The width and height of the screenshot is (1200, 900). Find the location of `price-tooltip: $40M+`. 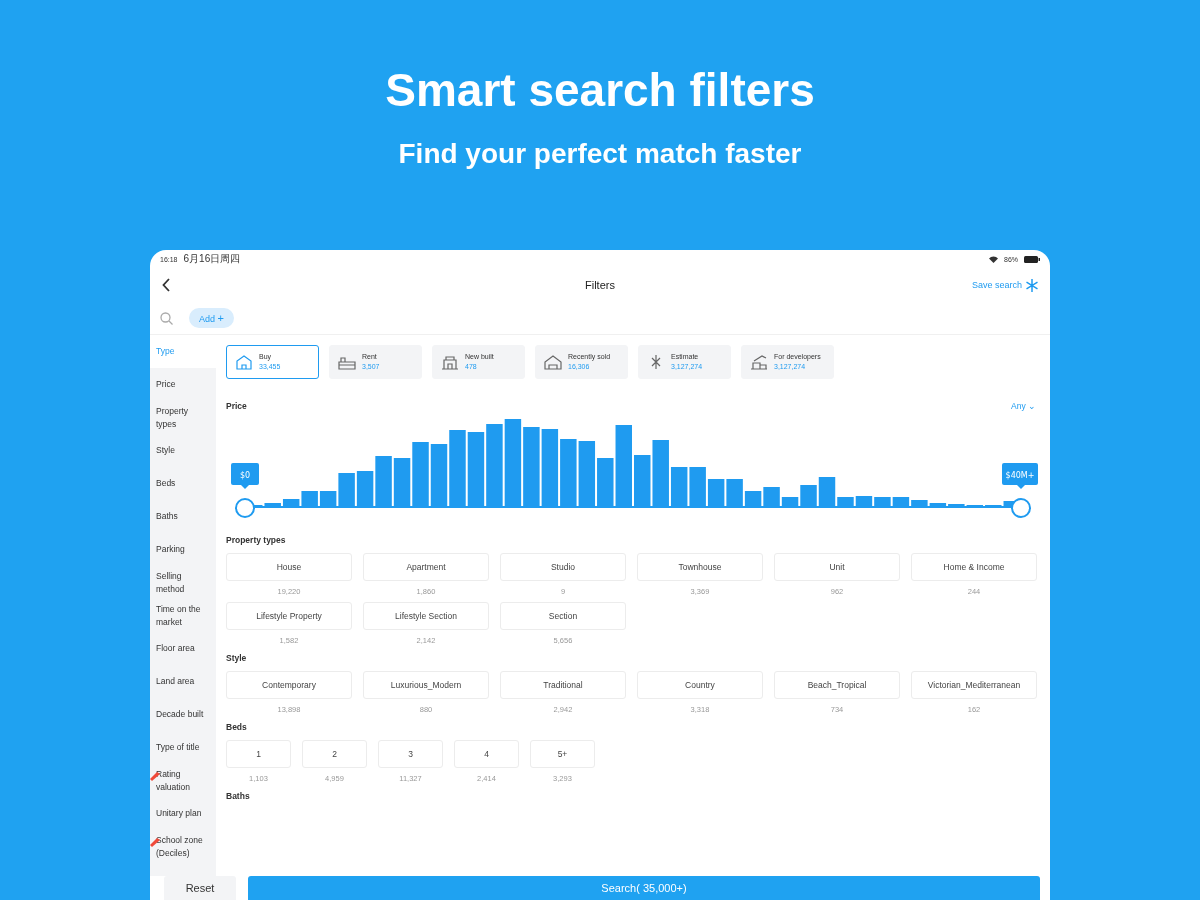

price-tooltip: $40M+ is located at coordinates (1020, 476).